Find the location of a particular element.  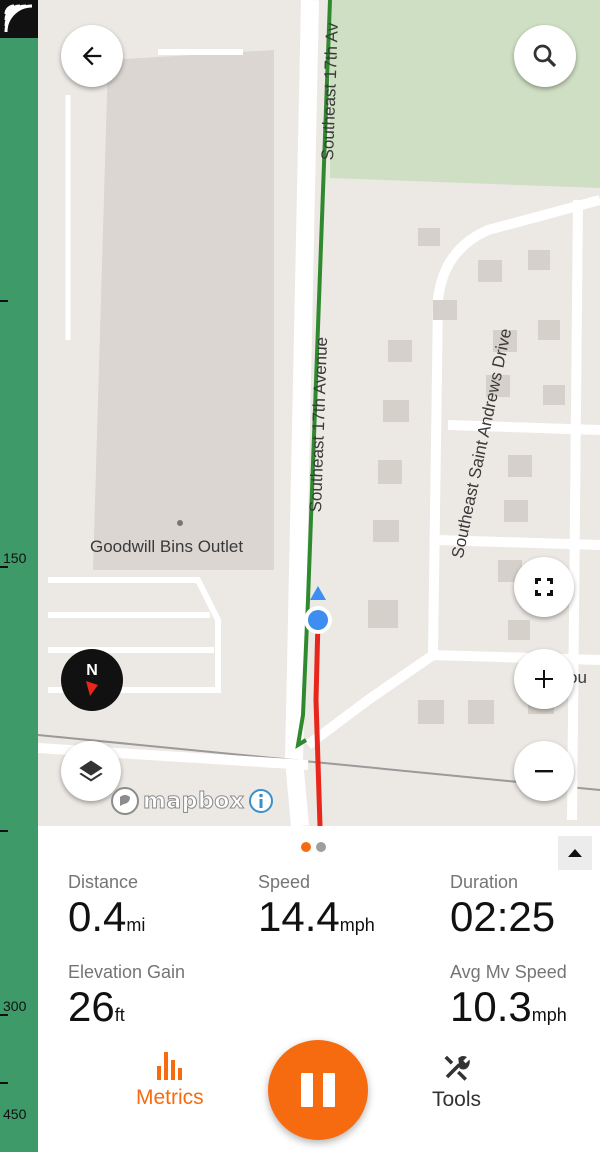

search-icon is located at coordinates (545, 56).